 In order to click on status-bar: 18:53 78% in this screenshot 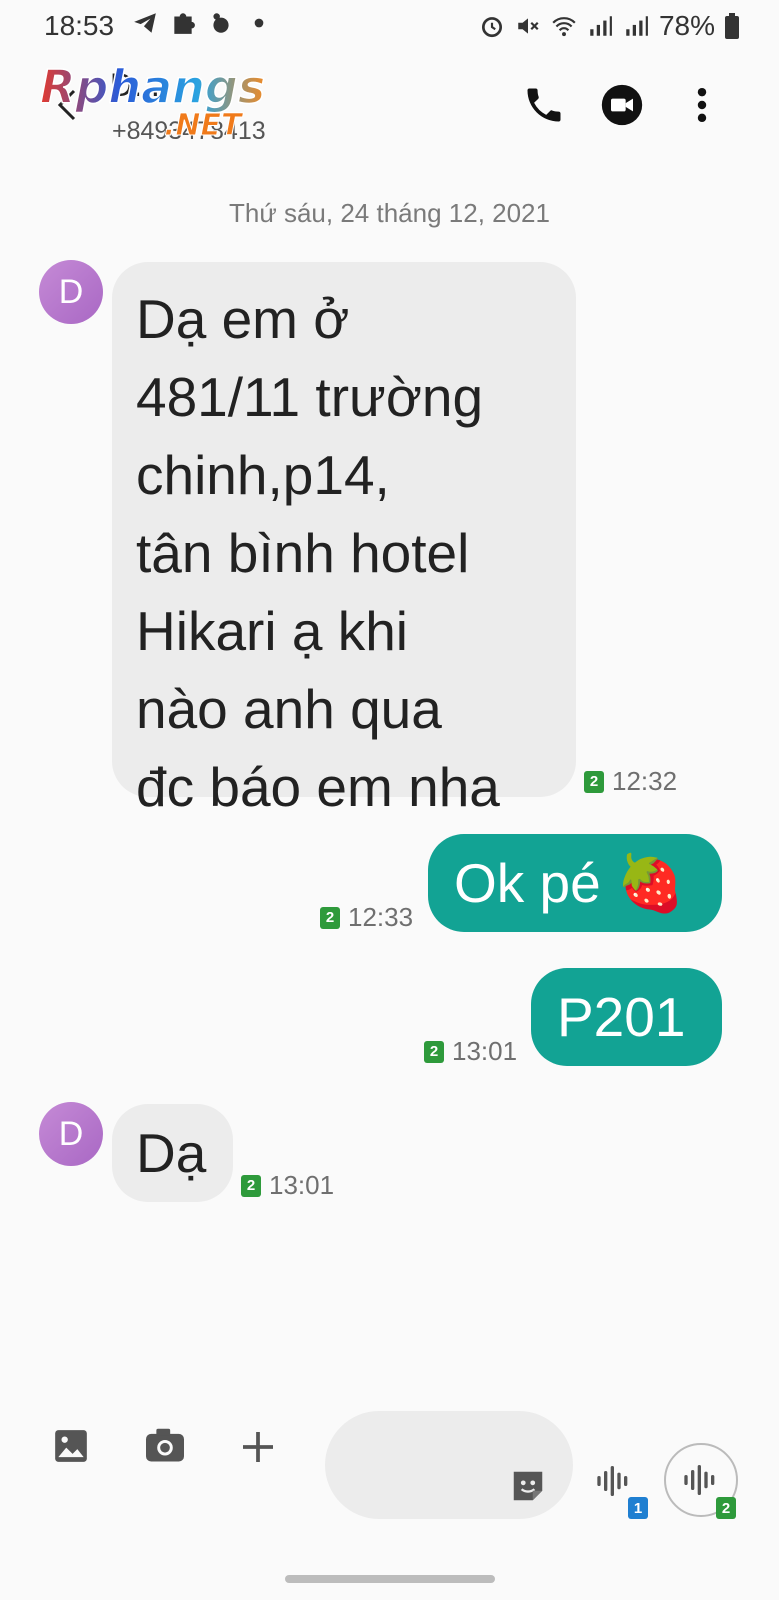, I will do `click(389, 25)`.